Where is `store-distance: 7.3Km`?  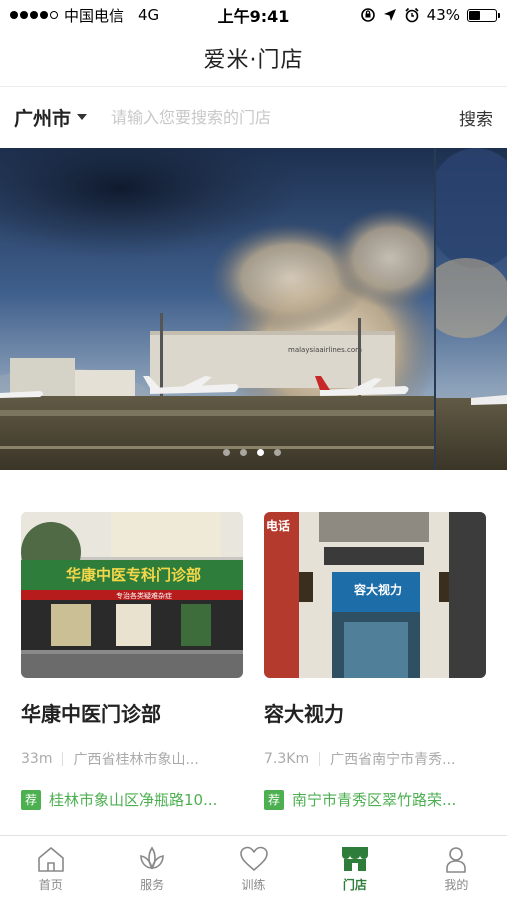
store-distance: 7.3Km is located at coordinates (287, 759).